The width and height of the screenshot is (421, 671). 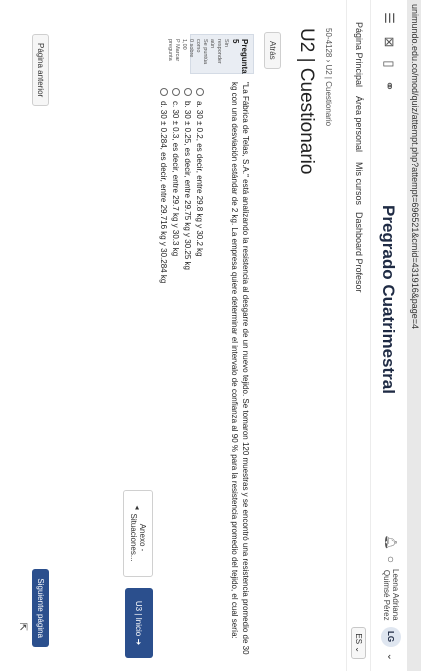 I want to click on user-name-line2: Quimsé Pérez, so click(x=386, y=595).